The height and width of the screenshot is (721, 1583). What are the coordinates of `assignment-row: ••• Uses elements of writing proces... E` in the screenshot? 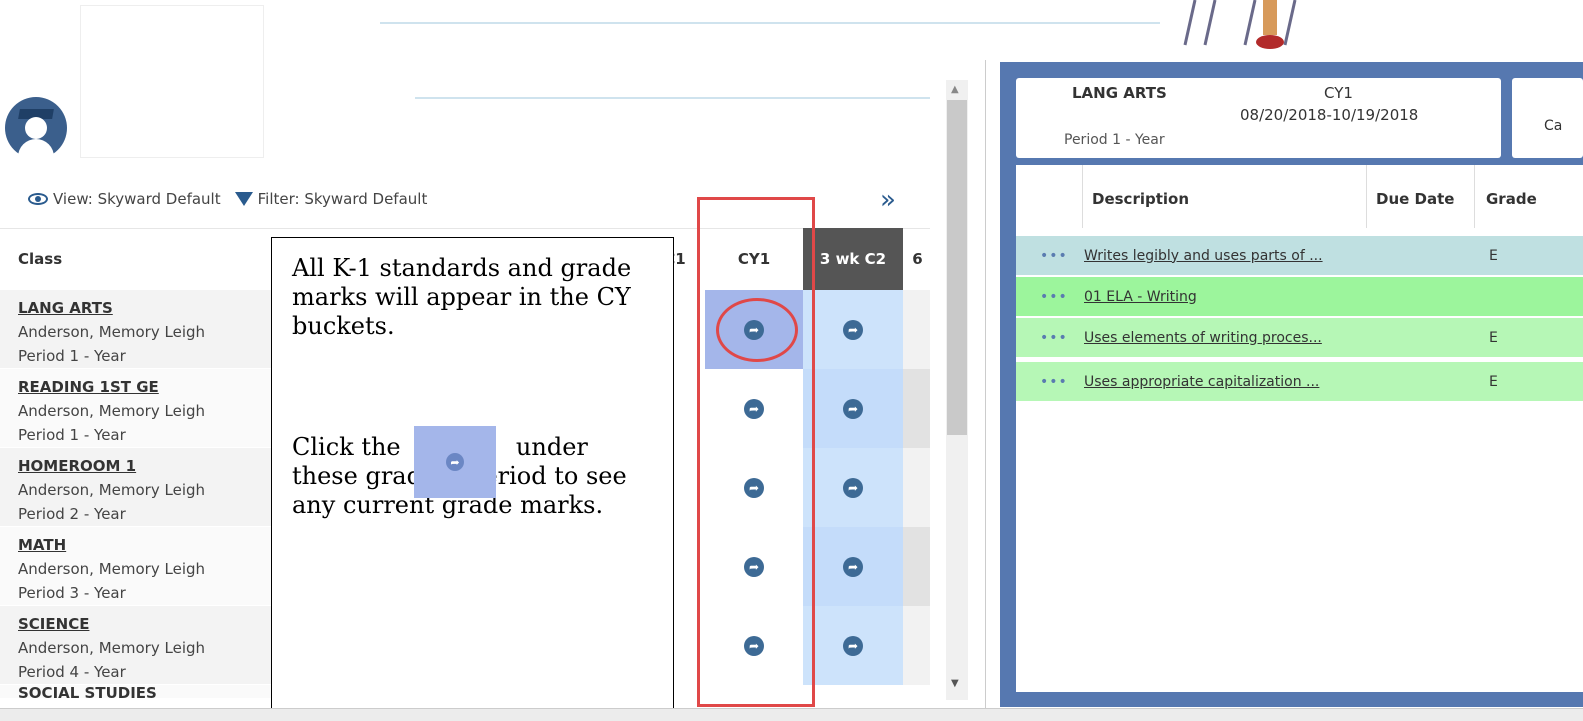 It's located at (1299, 337).